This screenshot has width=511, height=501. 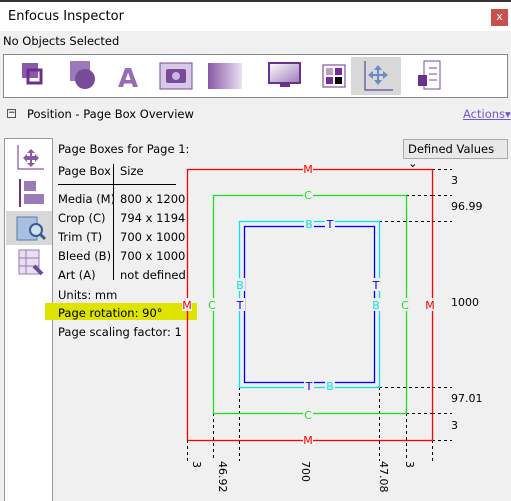 What do you see at coordinates (308, 169) in the screenshot?
I see `media-label-top: M` at bounding box center [308, 169].